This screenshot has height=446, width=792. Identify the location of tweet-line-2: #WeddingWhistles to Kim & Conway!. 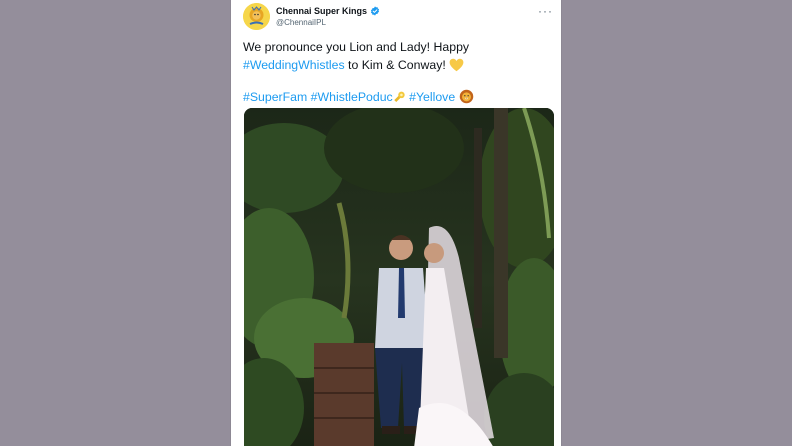
(398, 66).